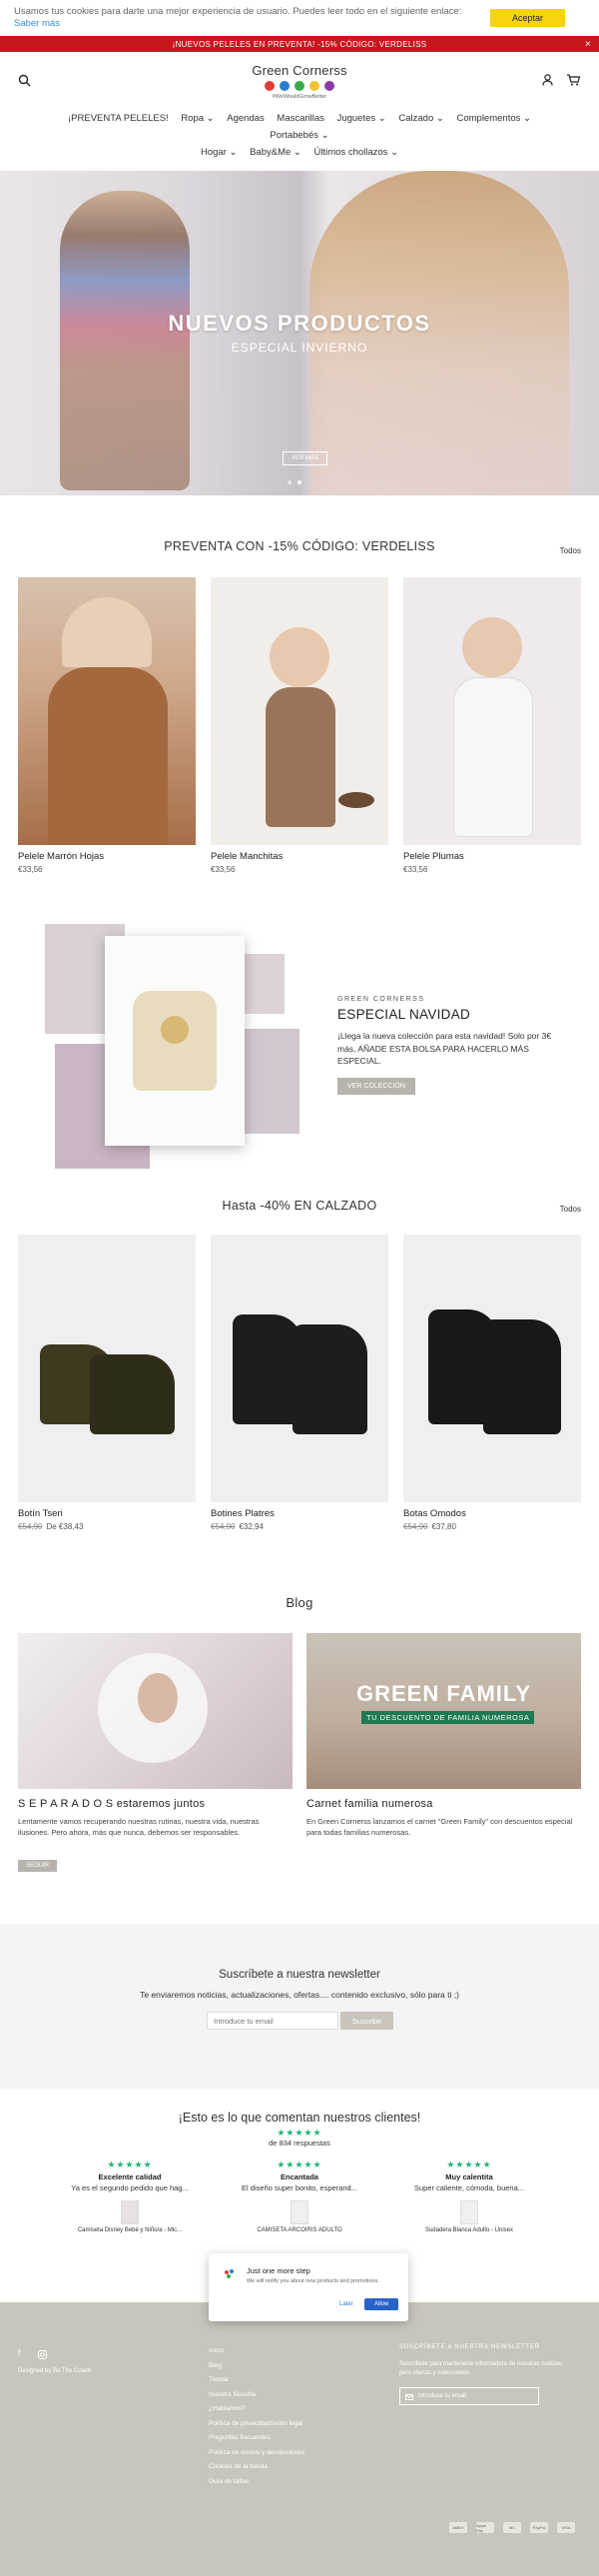 The width and height of the screenshot is (599, 2576). Describe the element at coordinates (443, 1693) in the screenshot. I see `green-family-banner: GREEN FAMILY` at that location.